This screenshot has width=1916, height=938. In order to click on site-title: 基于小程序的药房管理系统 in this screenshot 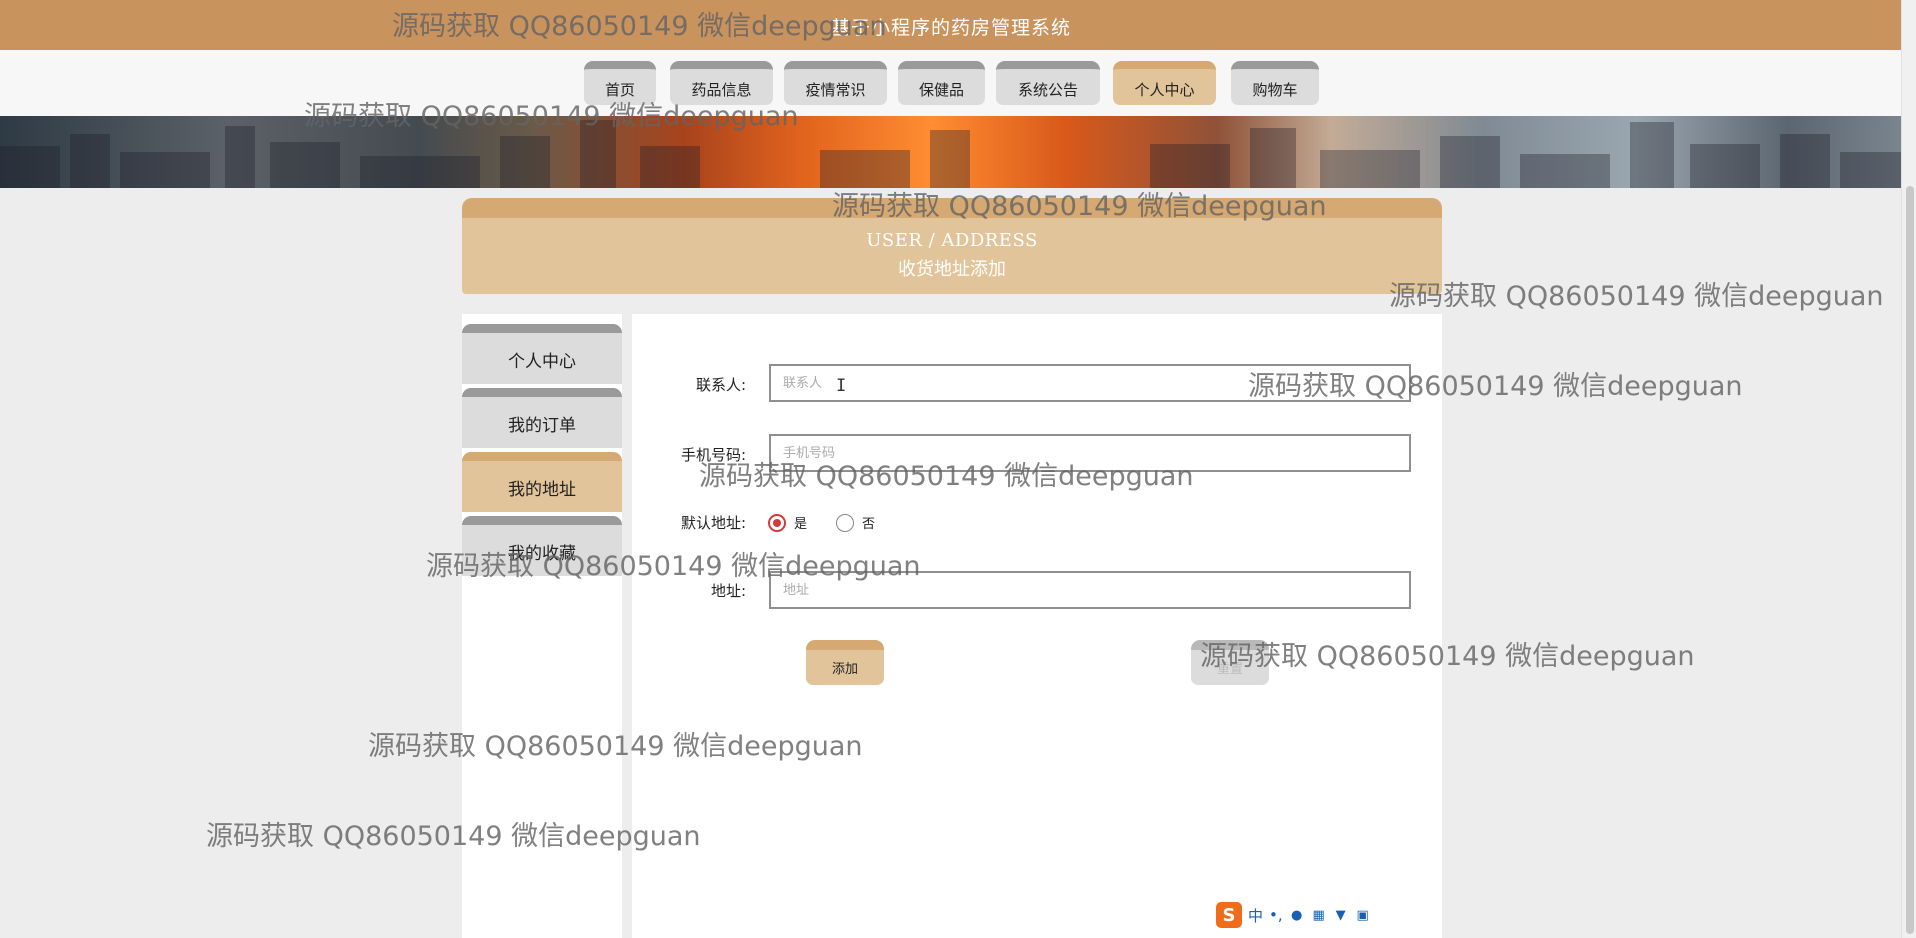, I will do `click(950, 28)`.